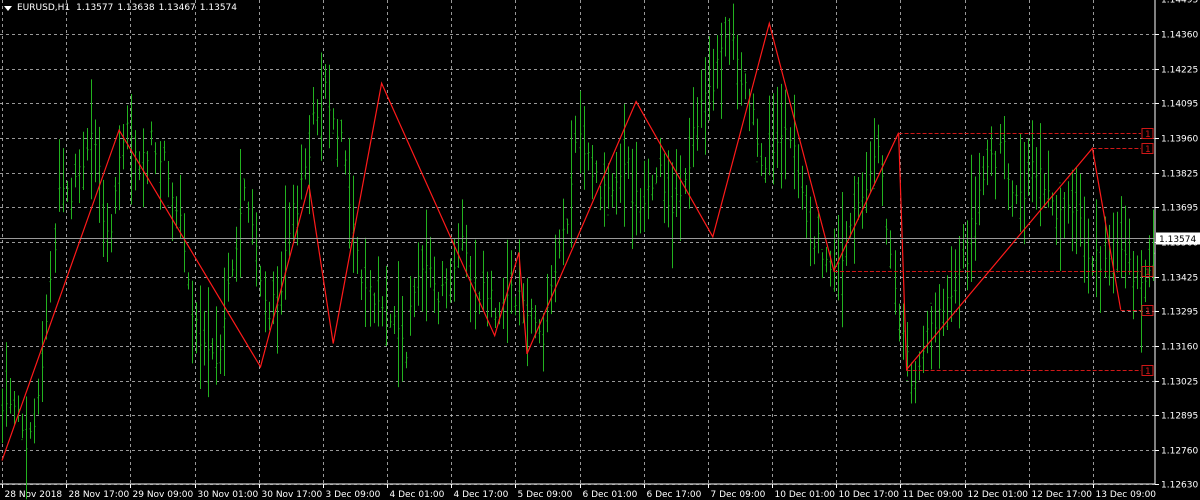  I want to click on collapse-triangle-icon, so click(8, 8).